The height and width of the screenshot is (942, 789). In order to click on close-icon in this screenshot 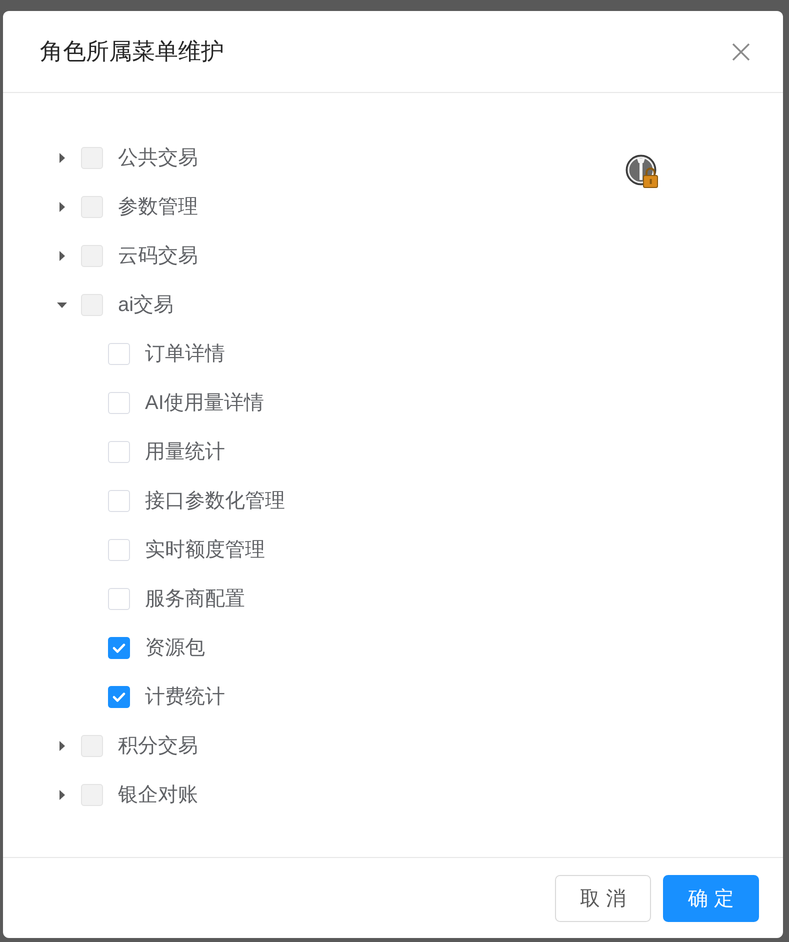, I will do `click(741, 52)`.